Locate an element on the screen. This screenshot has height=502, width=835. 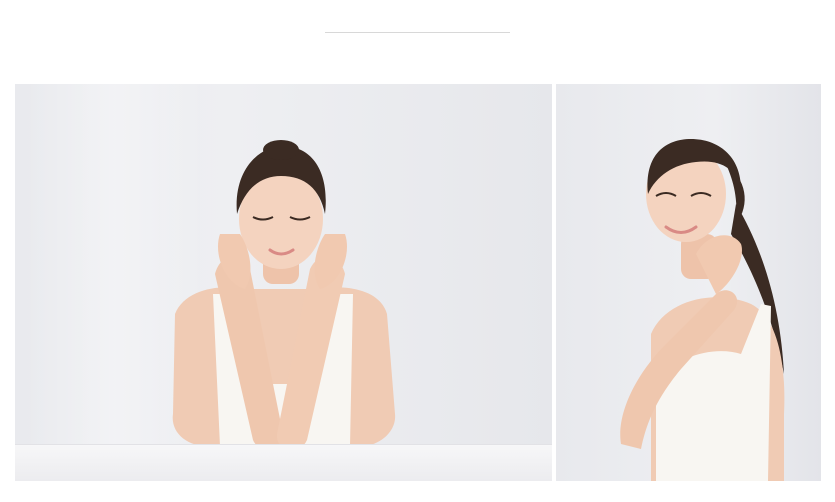
header-divider is located at coordinates (417, 32).